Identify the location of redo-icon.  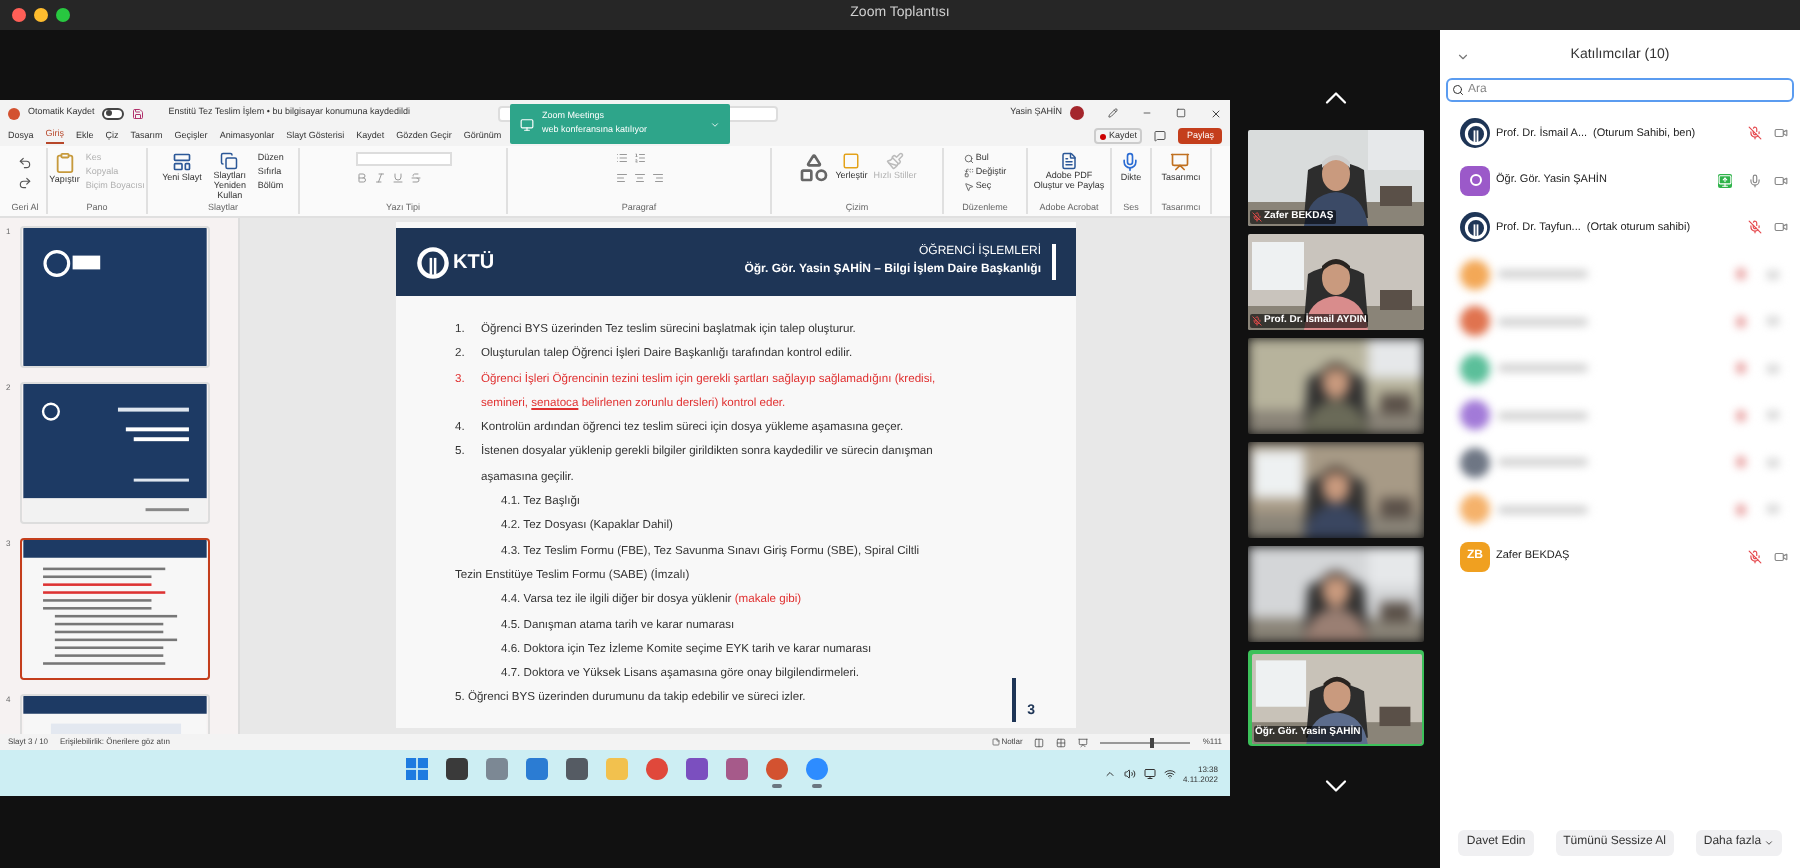
(25, 183).